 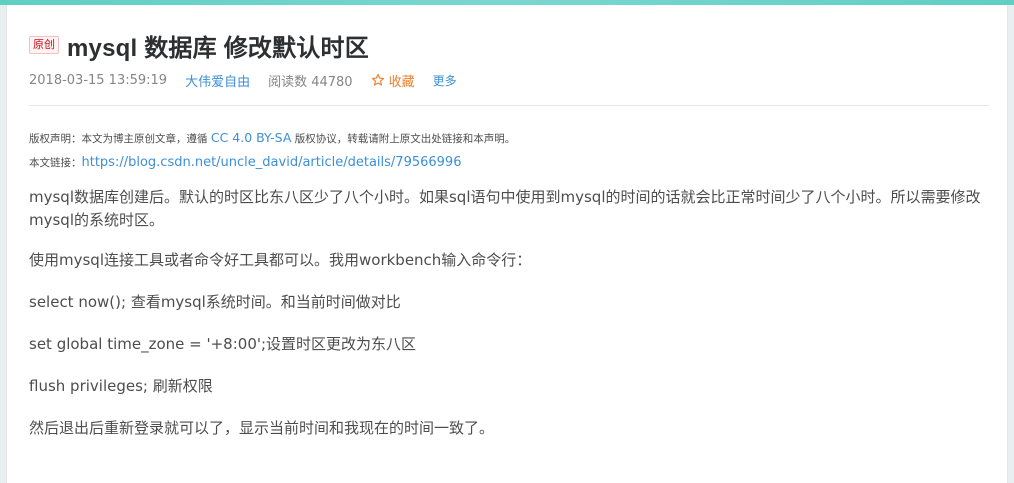 What do you see at coordinates (215, 302) in the screenshot?
I see `paragraph: select now(); 查看mysql系统时间。和当前时间做对比` at bounding box center [215, 302].